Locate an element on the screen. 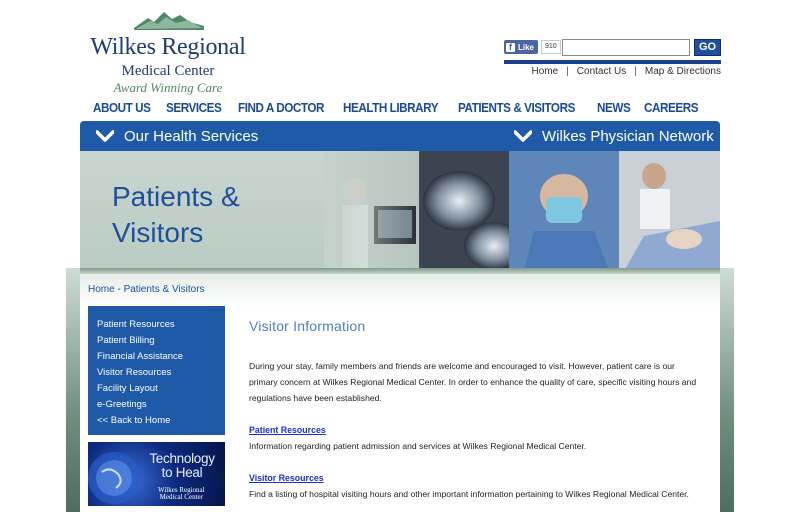  nav-about-us: ABOUT US is located at coordinates (122, 109).